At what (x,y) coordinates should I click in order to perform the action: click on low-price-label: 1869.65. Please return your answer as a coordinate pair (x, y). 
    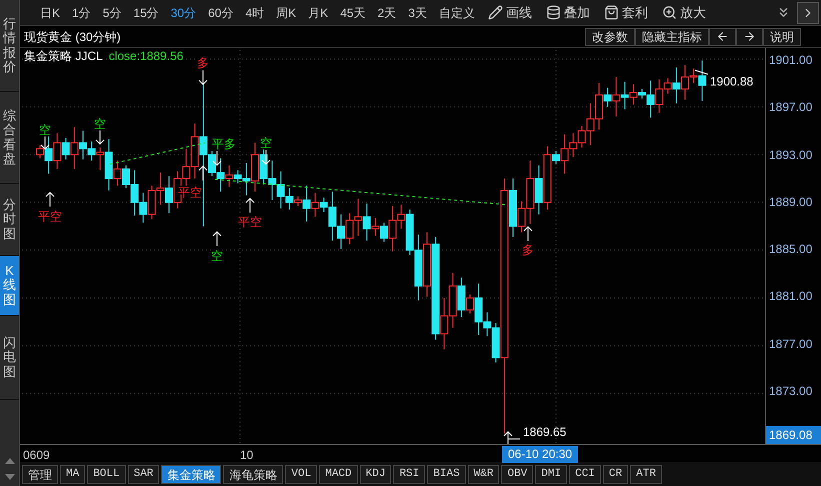
    Looking at the image, I should click on (544, 431).